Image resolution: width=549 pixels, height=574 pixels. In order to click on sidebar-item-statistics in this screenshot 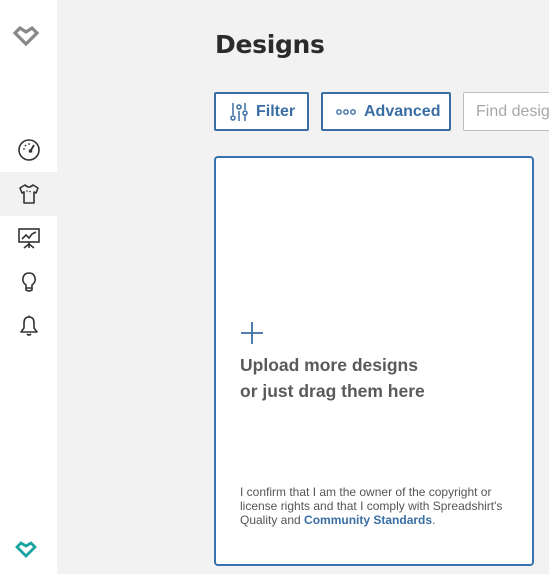, I will do `click(28, 238)`.